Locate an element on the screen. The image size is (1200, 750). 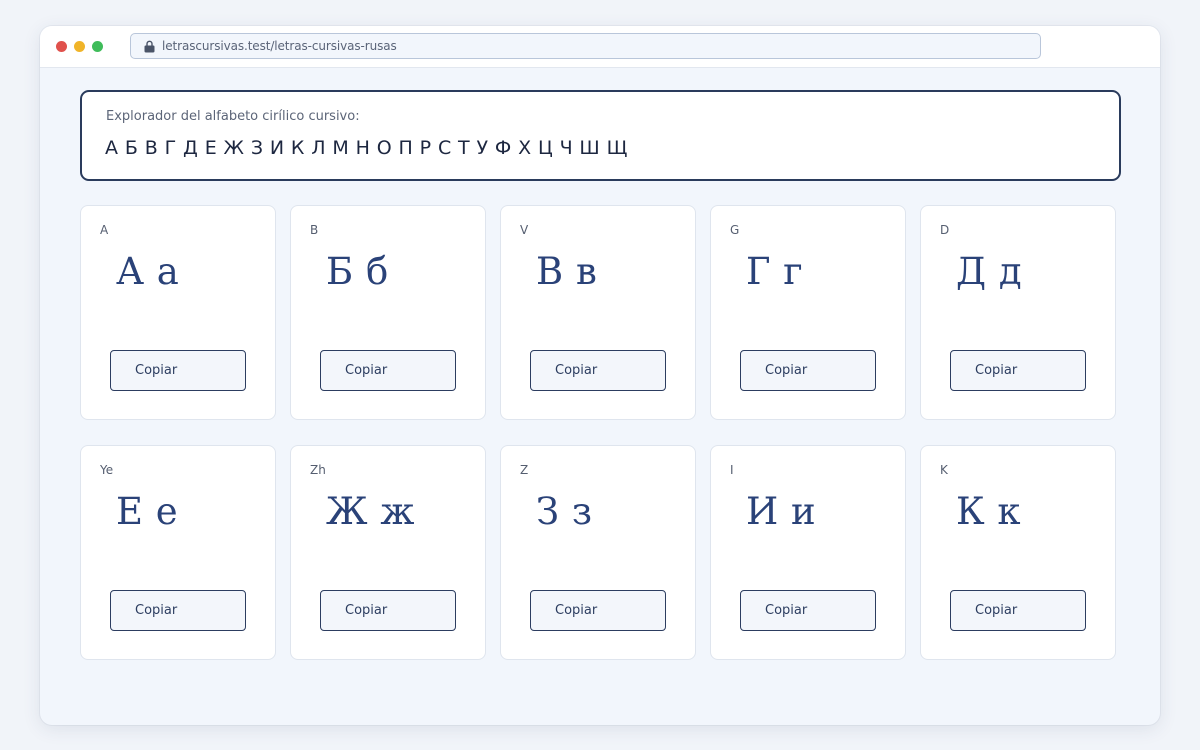
letter-transliteration: D is located at coordinates (945, 230).